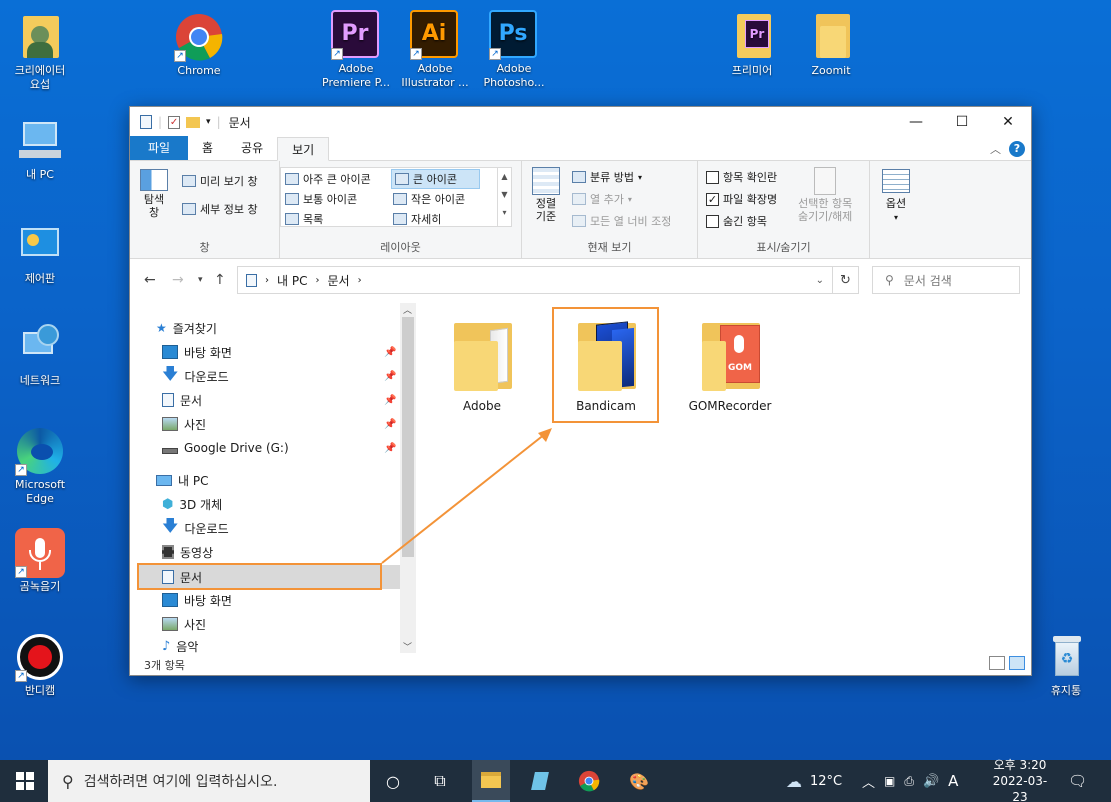  What do you see at coordinates (752, 37) in the screenshot?
I see `premiere-folder-icon: Pr` at bounding box center [752, 37].